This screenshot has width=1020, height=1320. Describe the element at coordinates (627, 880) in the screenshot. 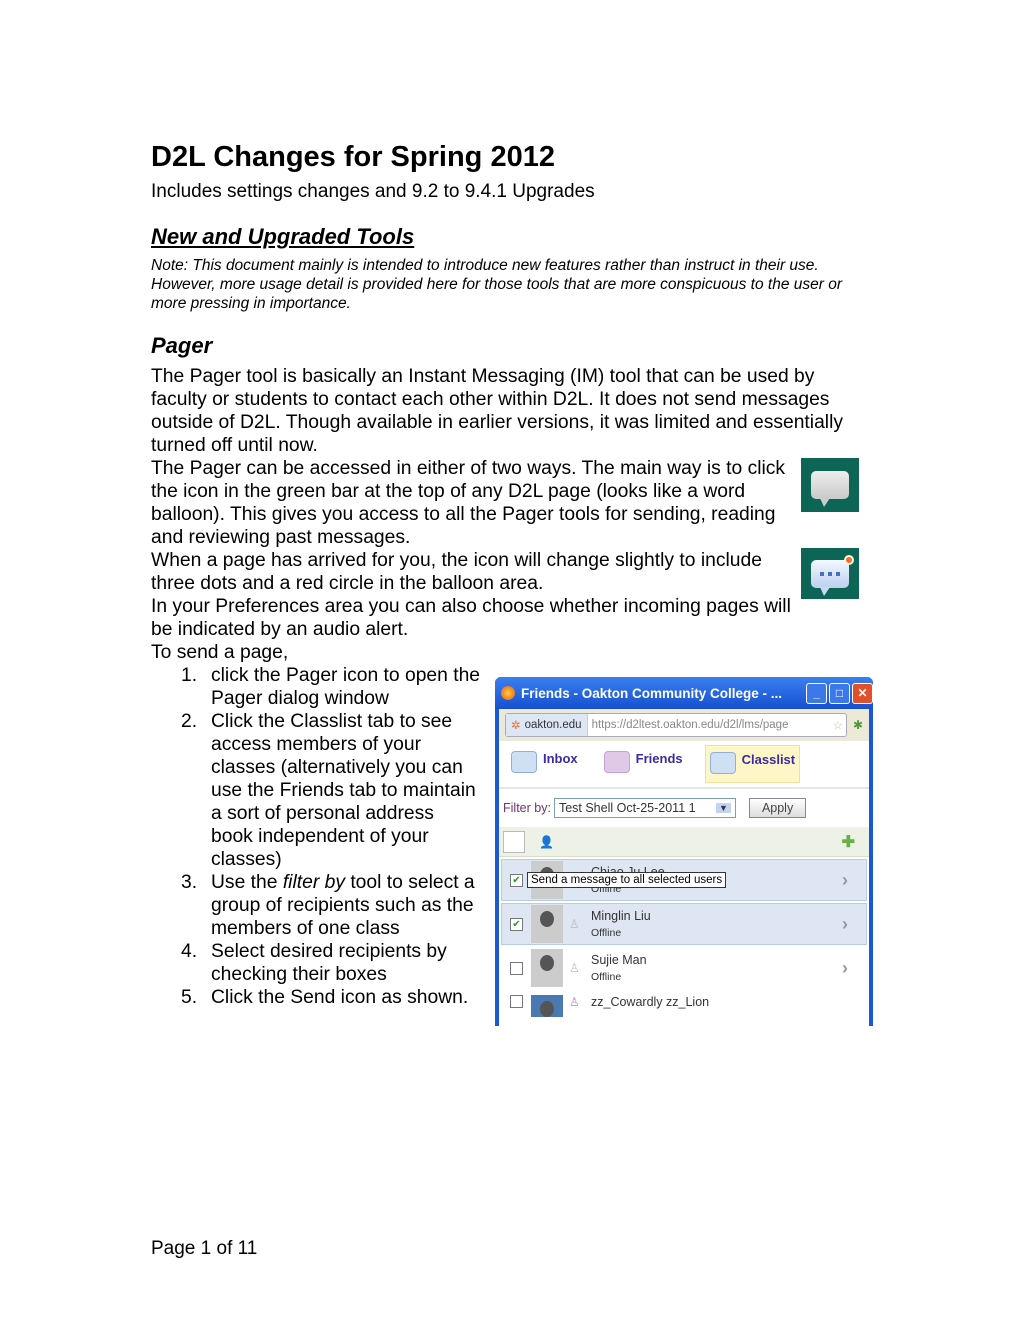

I see `tooltip: Send a message to all selected users` at that location.